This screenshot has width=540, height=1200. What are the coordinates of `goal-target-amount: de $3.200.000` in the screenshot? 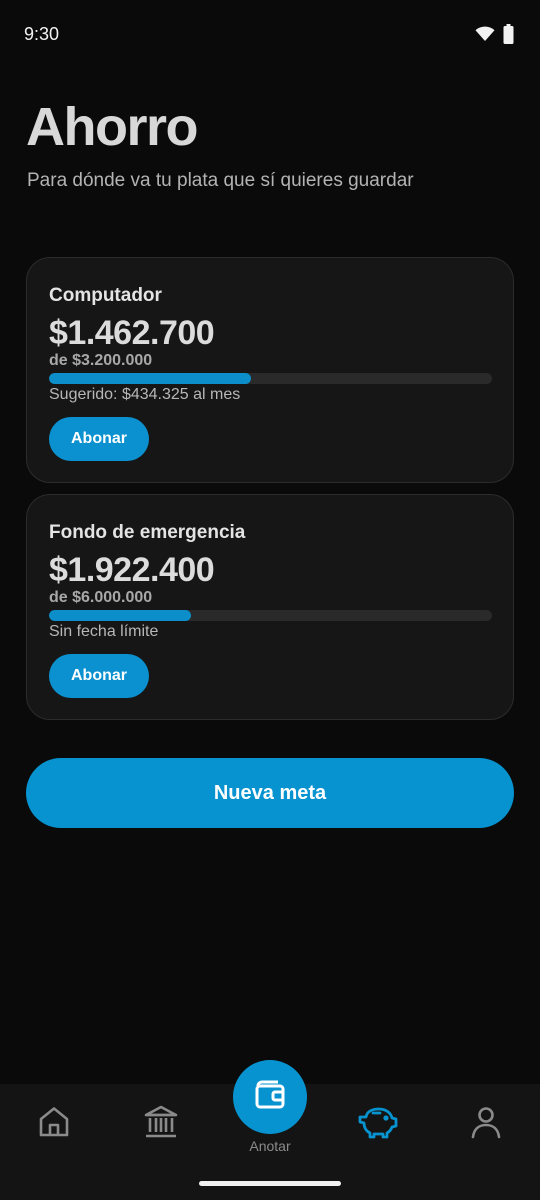 It's located at (101, 360).